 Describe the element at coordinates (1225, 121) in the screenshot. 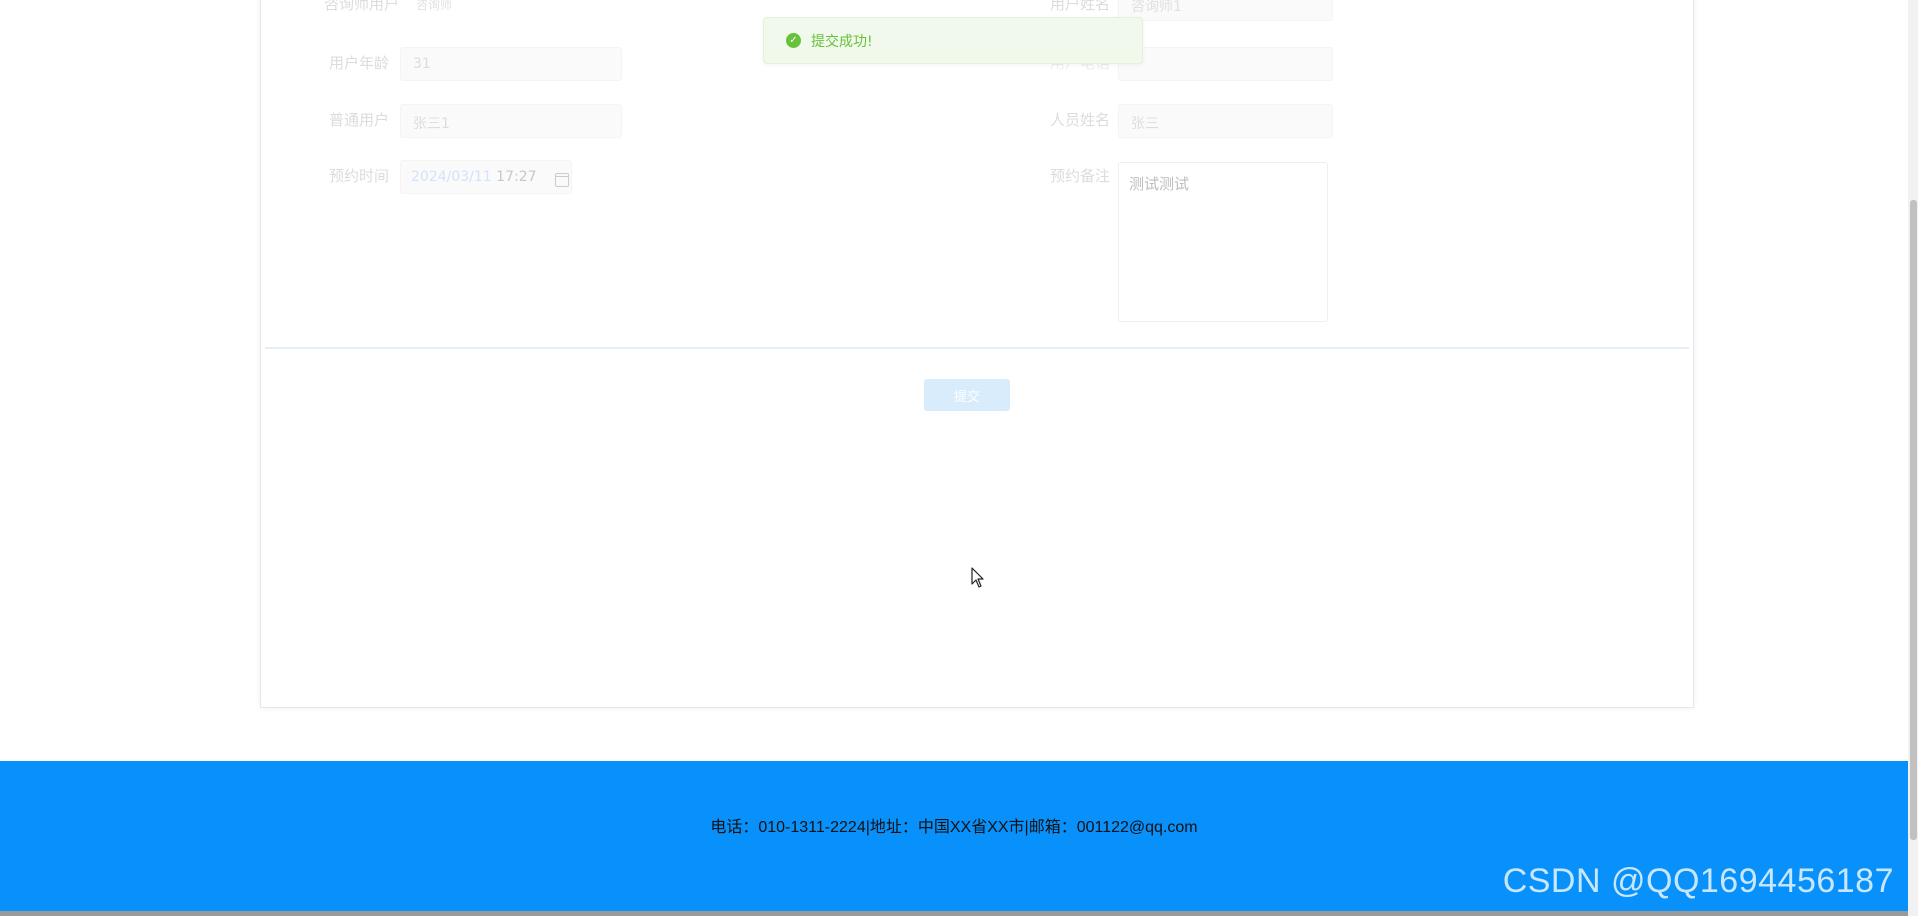

I see `person-name-input: 张三` at that location.